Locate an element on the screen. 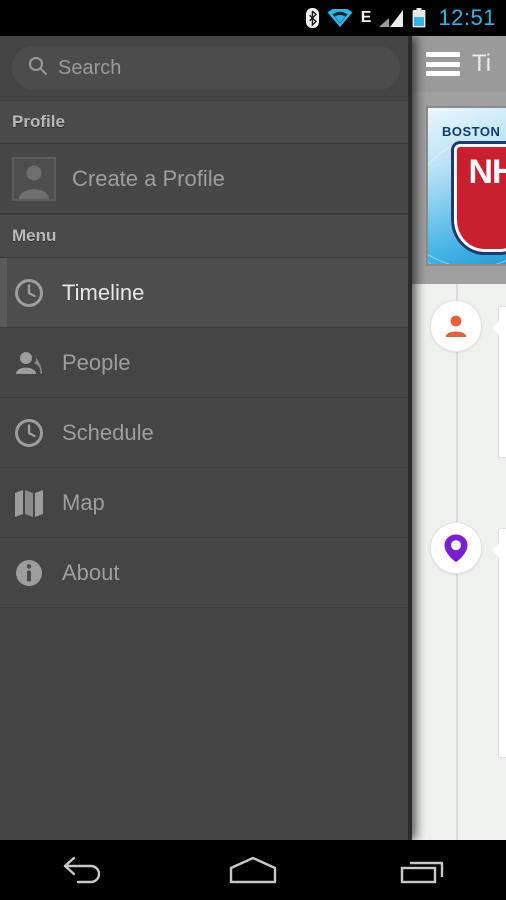  sidebar-item-label: Map is located at coordinates (83, 502).